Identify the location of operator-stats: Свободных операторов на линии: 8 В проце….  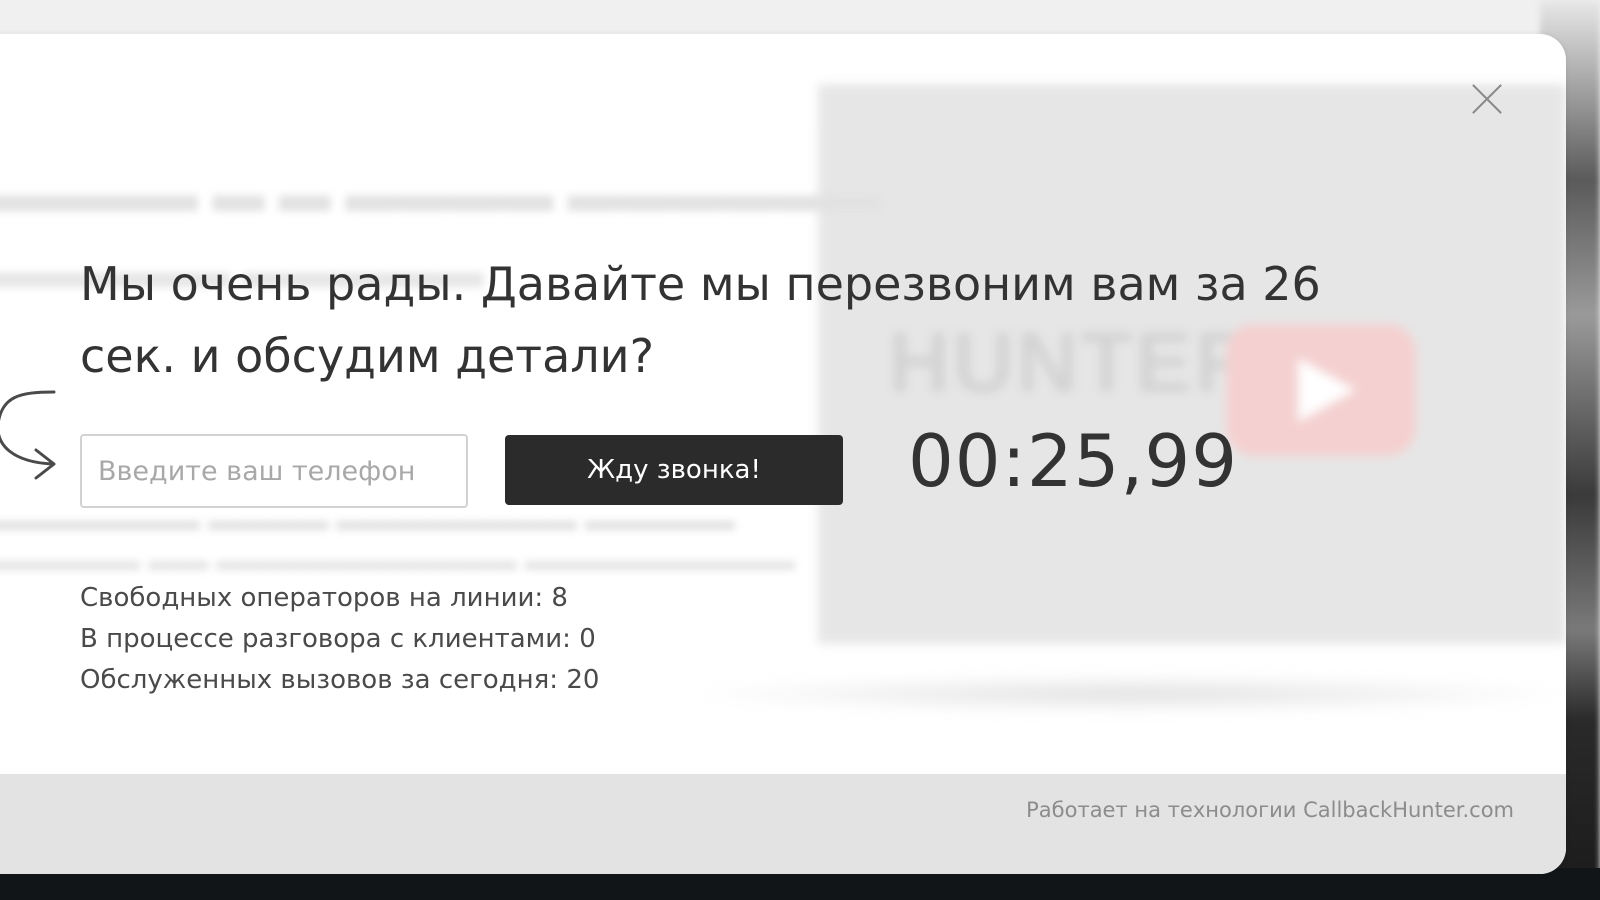
(339, 639).